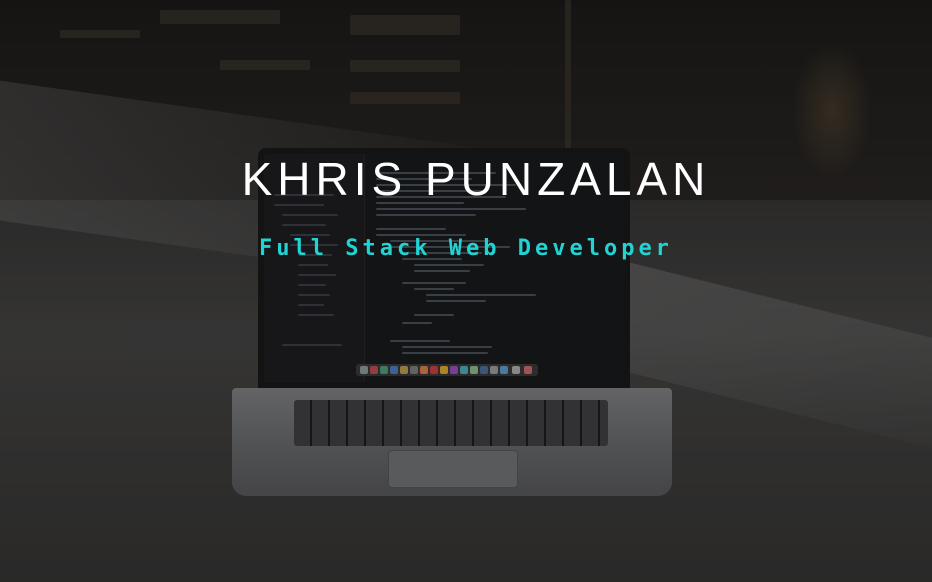 The height and width of the screenshot is (582, 932). What do you see at coordinates (466, 248) in the screenshot?
I see `hero-subtitle: Full Stack Web Developer` at bounding box center [466, 248].